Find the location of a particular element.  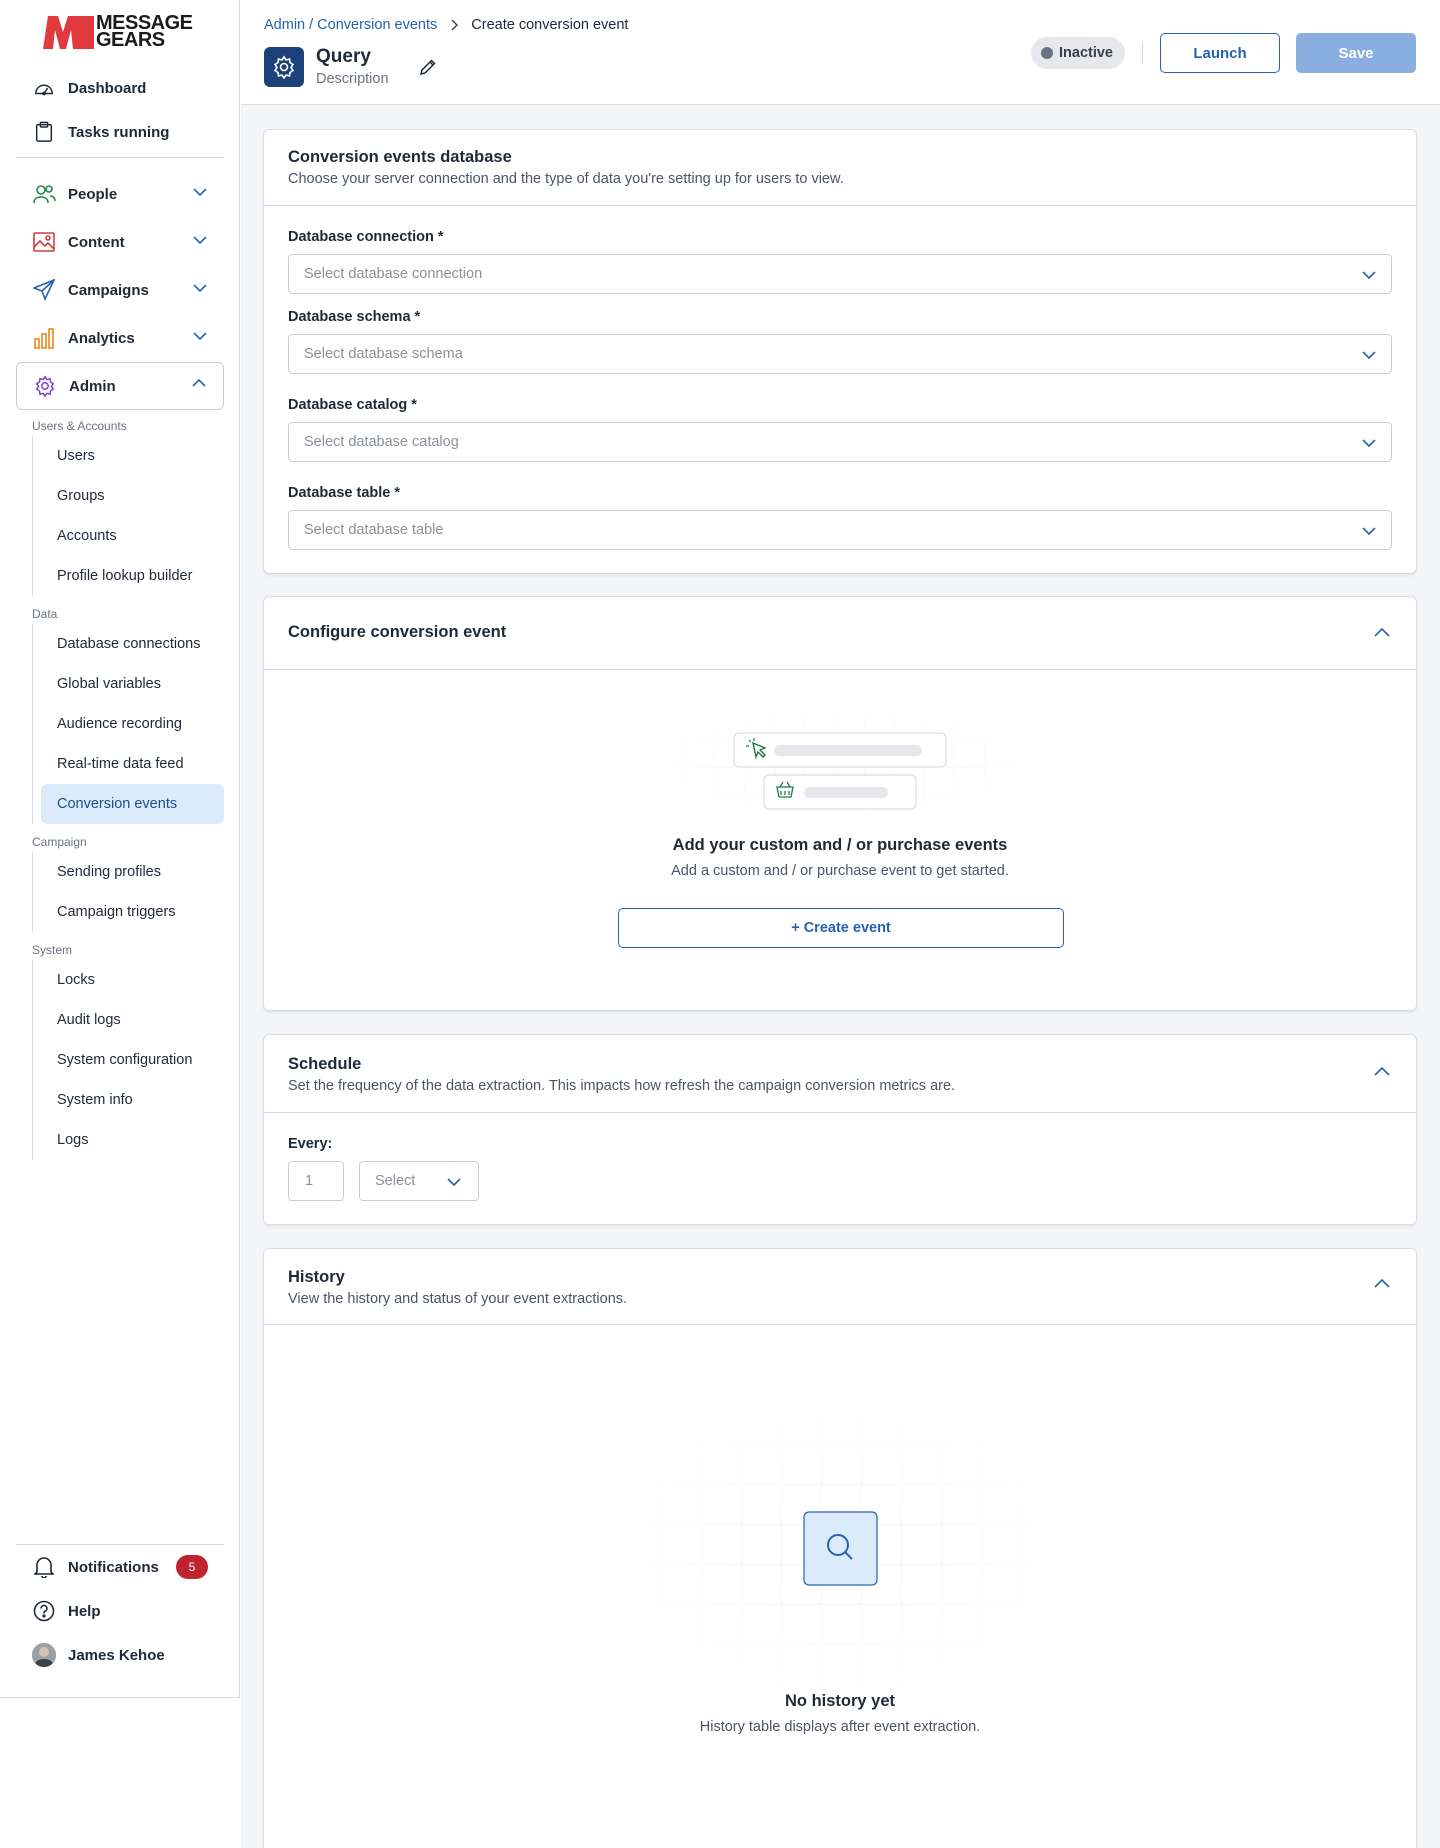

breadcrumb-link: Admin / Conversion events is located at coordinates (350, 25).